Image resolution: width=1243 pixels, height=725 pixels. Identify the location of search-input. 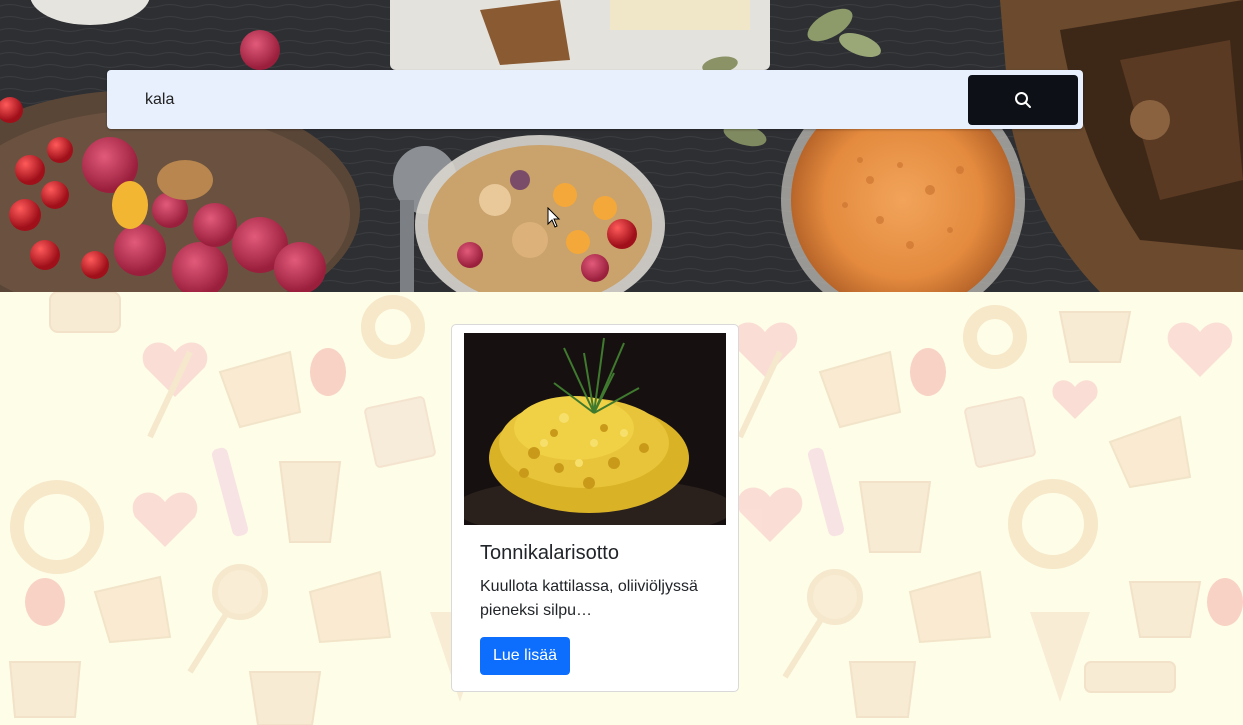
(543, 99).